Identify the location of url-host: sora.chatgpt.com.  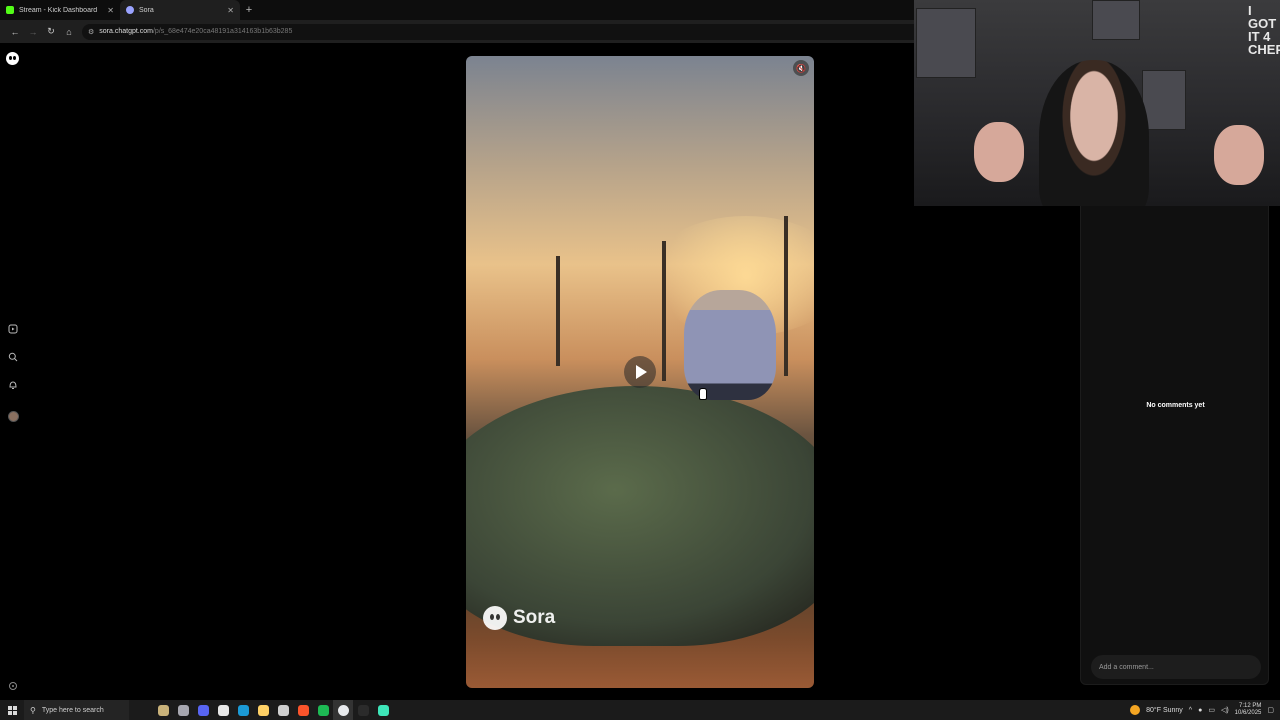
(126, 31).